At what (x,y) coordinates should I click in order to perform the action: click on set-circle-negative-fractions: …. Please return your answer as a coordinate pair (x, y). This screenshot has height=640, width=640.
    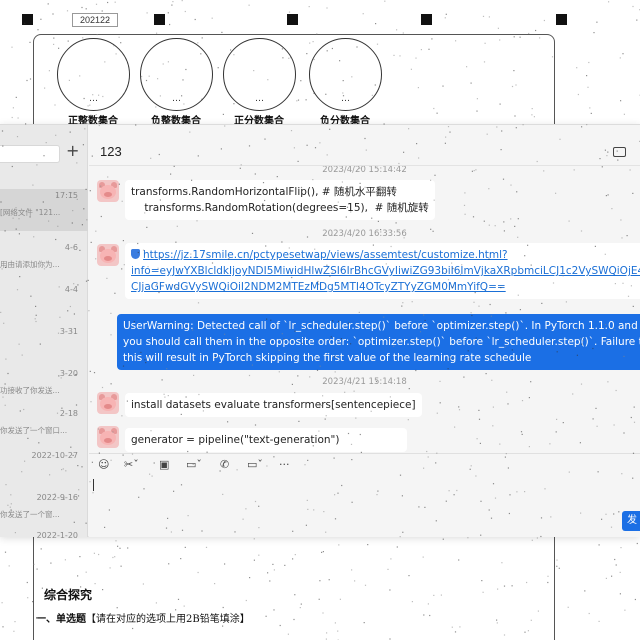
    Looking at the image, I should click on (345, 74).